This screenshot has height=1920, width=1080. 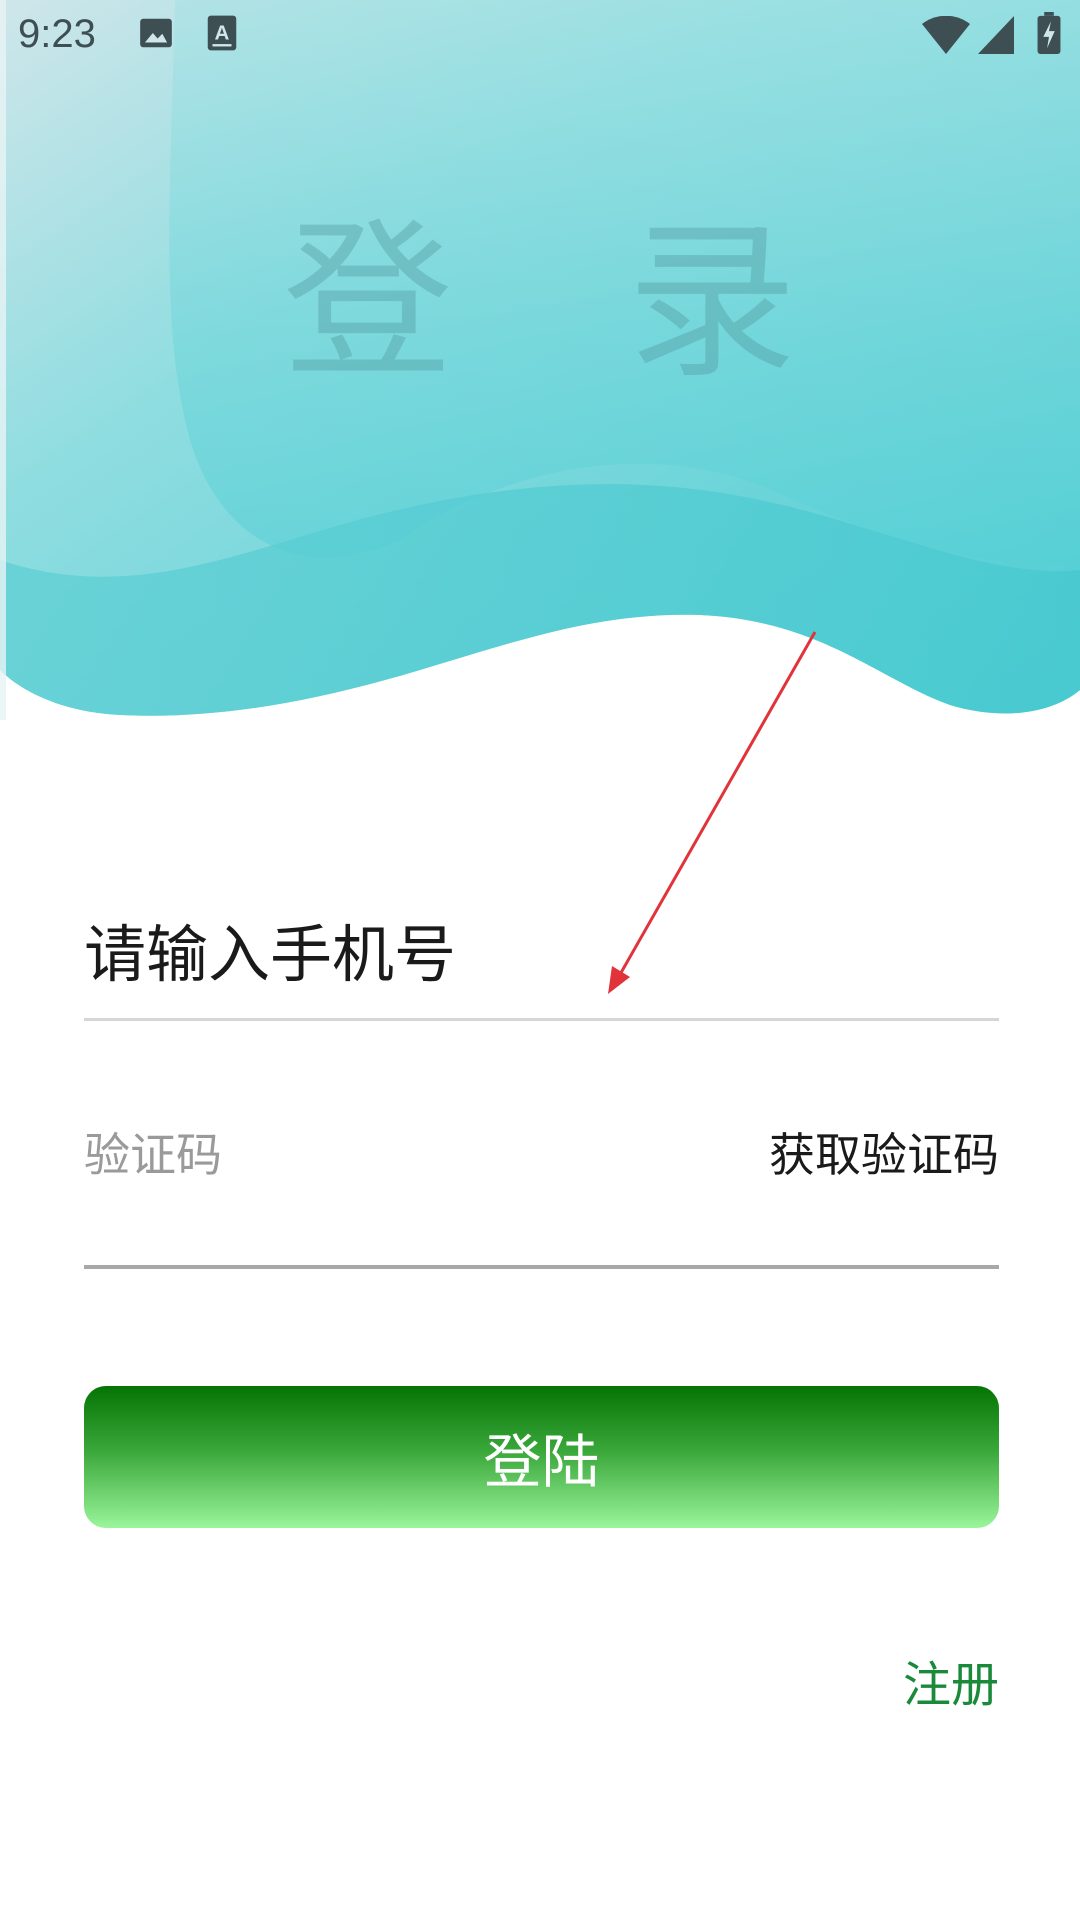 I want to click on phone-input, so click(x=541, y=954).